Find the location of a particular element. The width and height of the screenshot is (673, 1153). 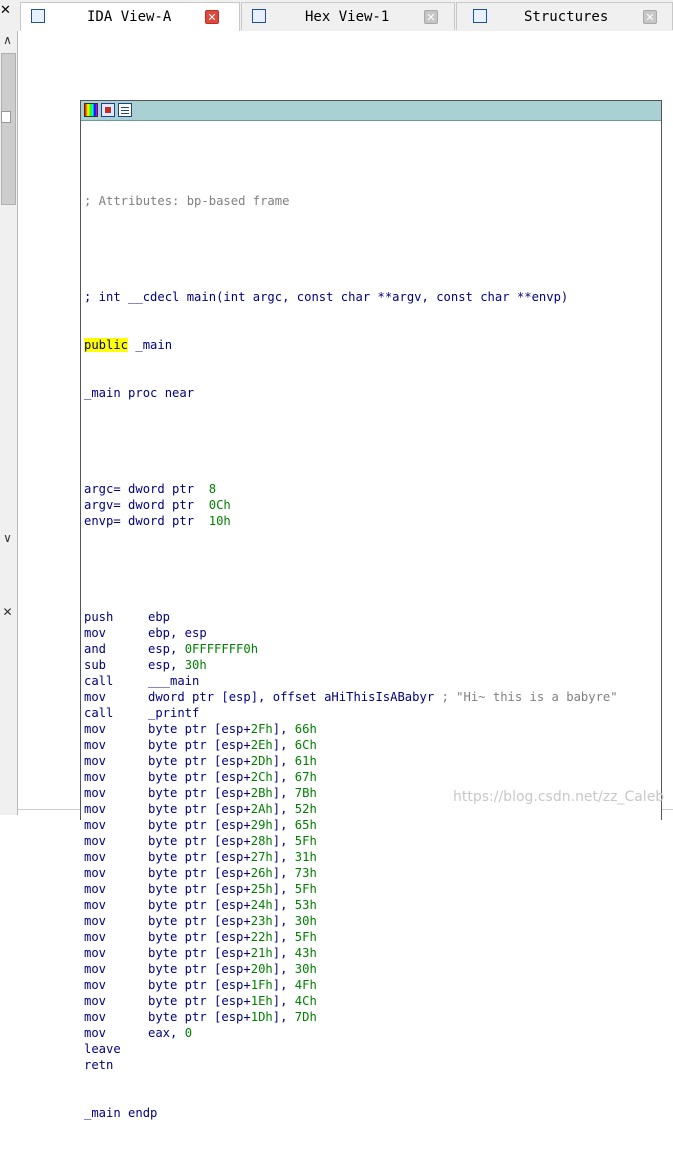

hex-view-icon is located at coordinates (259, 16).